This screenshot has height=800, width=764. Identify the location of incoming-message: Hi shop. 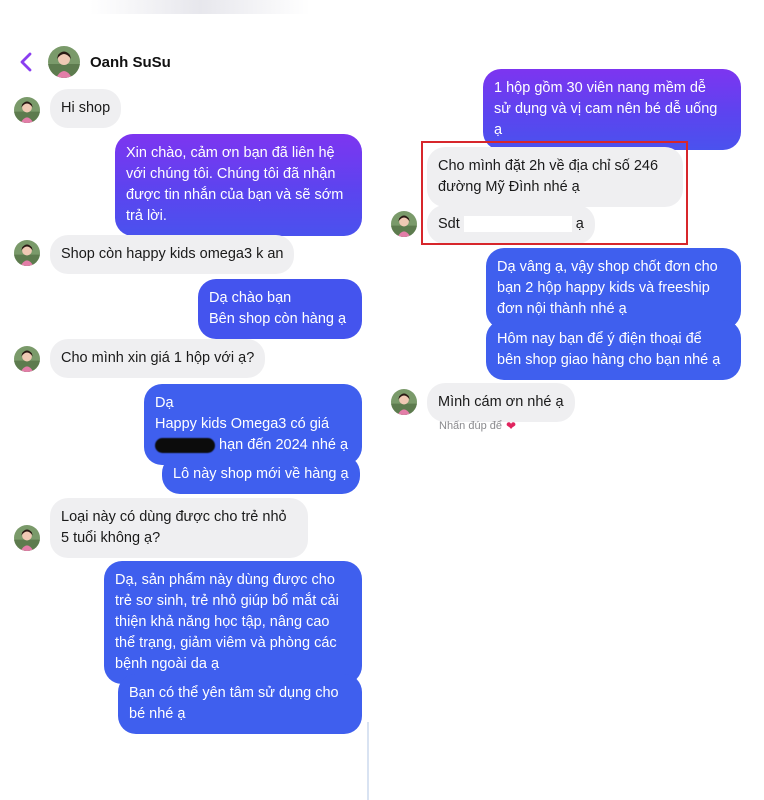
(86, 108).